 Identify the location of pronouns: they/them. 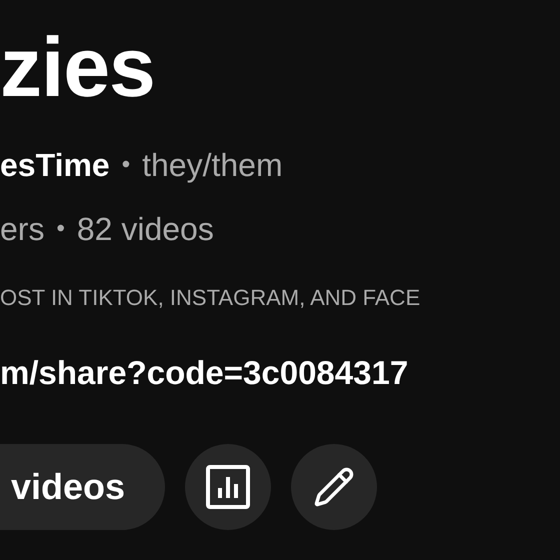
(212, 165).